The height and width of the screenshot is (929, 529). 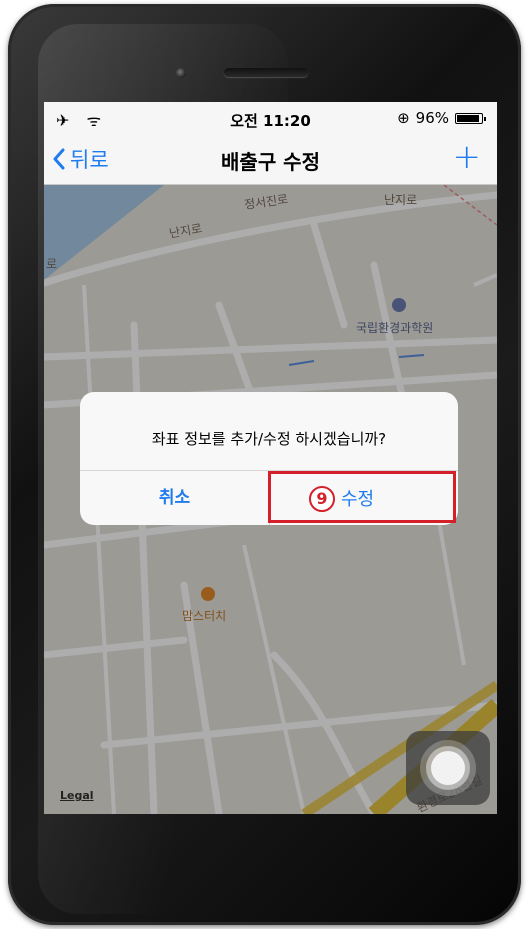 What do you see at coordinates (432, 118) in the screenshot?
I see `battery-percent: 96%` at bounding box center [432, 118].